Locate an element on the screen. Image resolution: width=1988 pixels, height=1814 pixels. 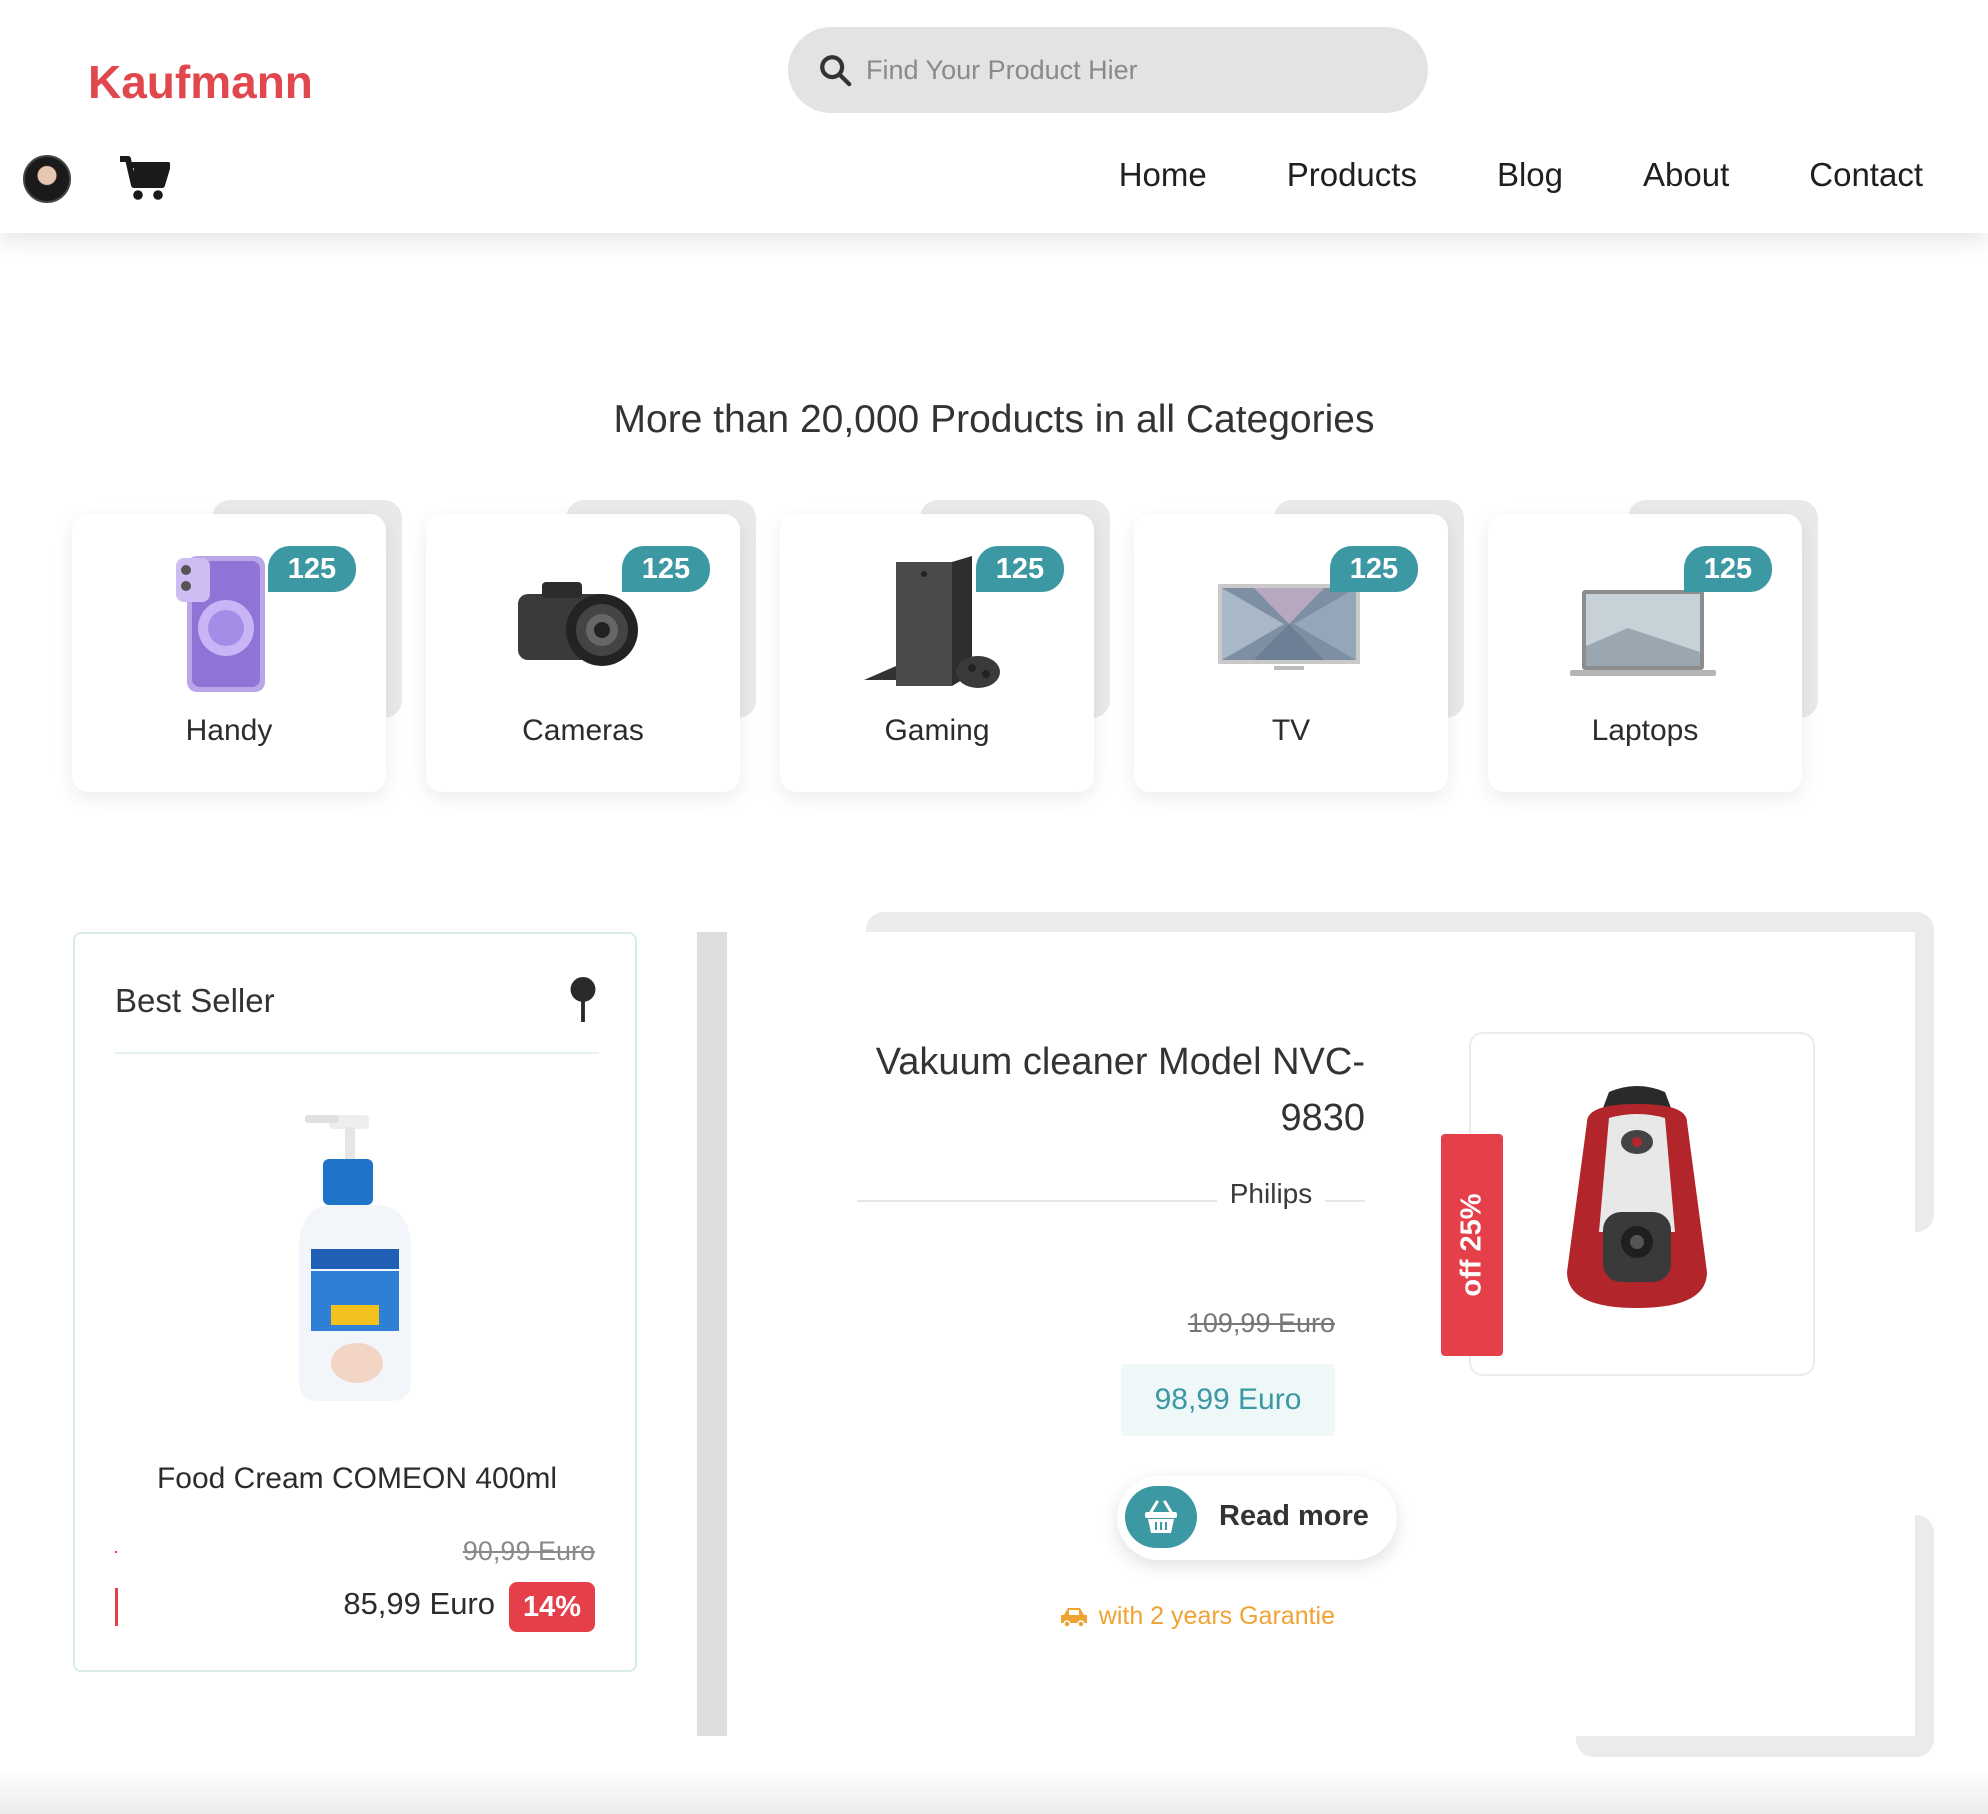
discount-tag: off 25% is located at coordinates (1472, 1245).